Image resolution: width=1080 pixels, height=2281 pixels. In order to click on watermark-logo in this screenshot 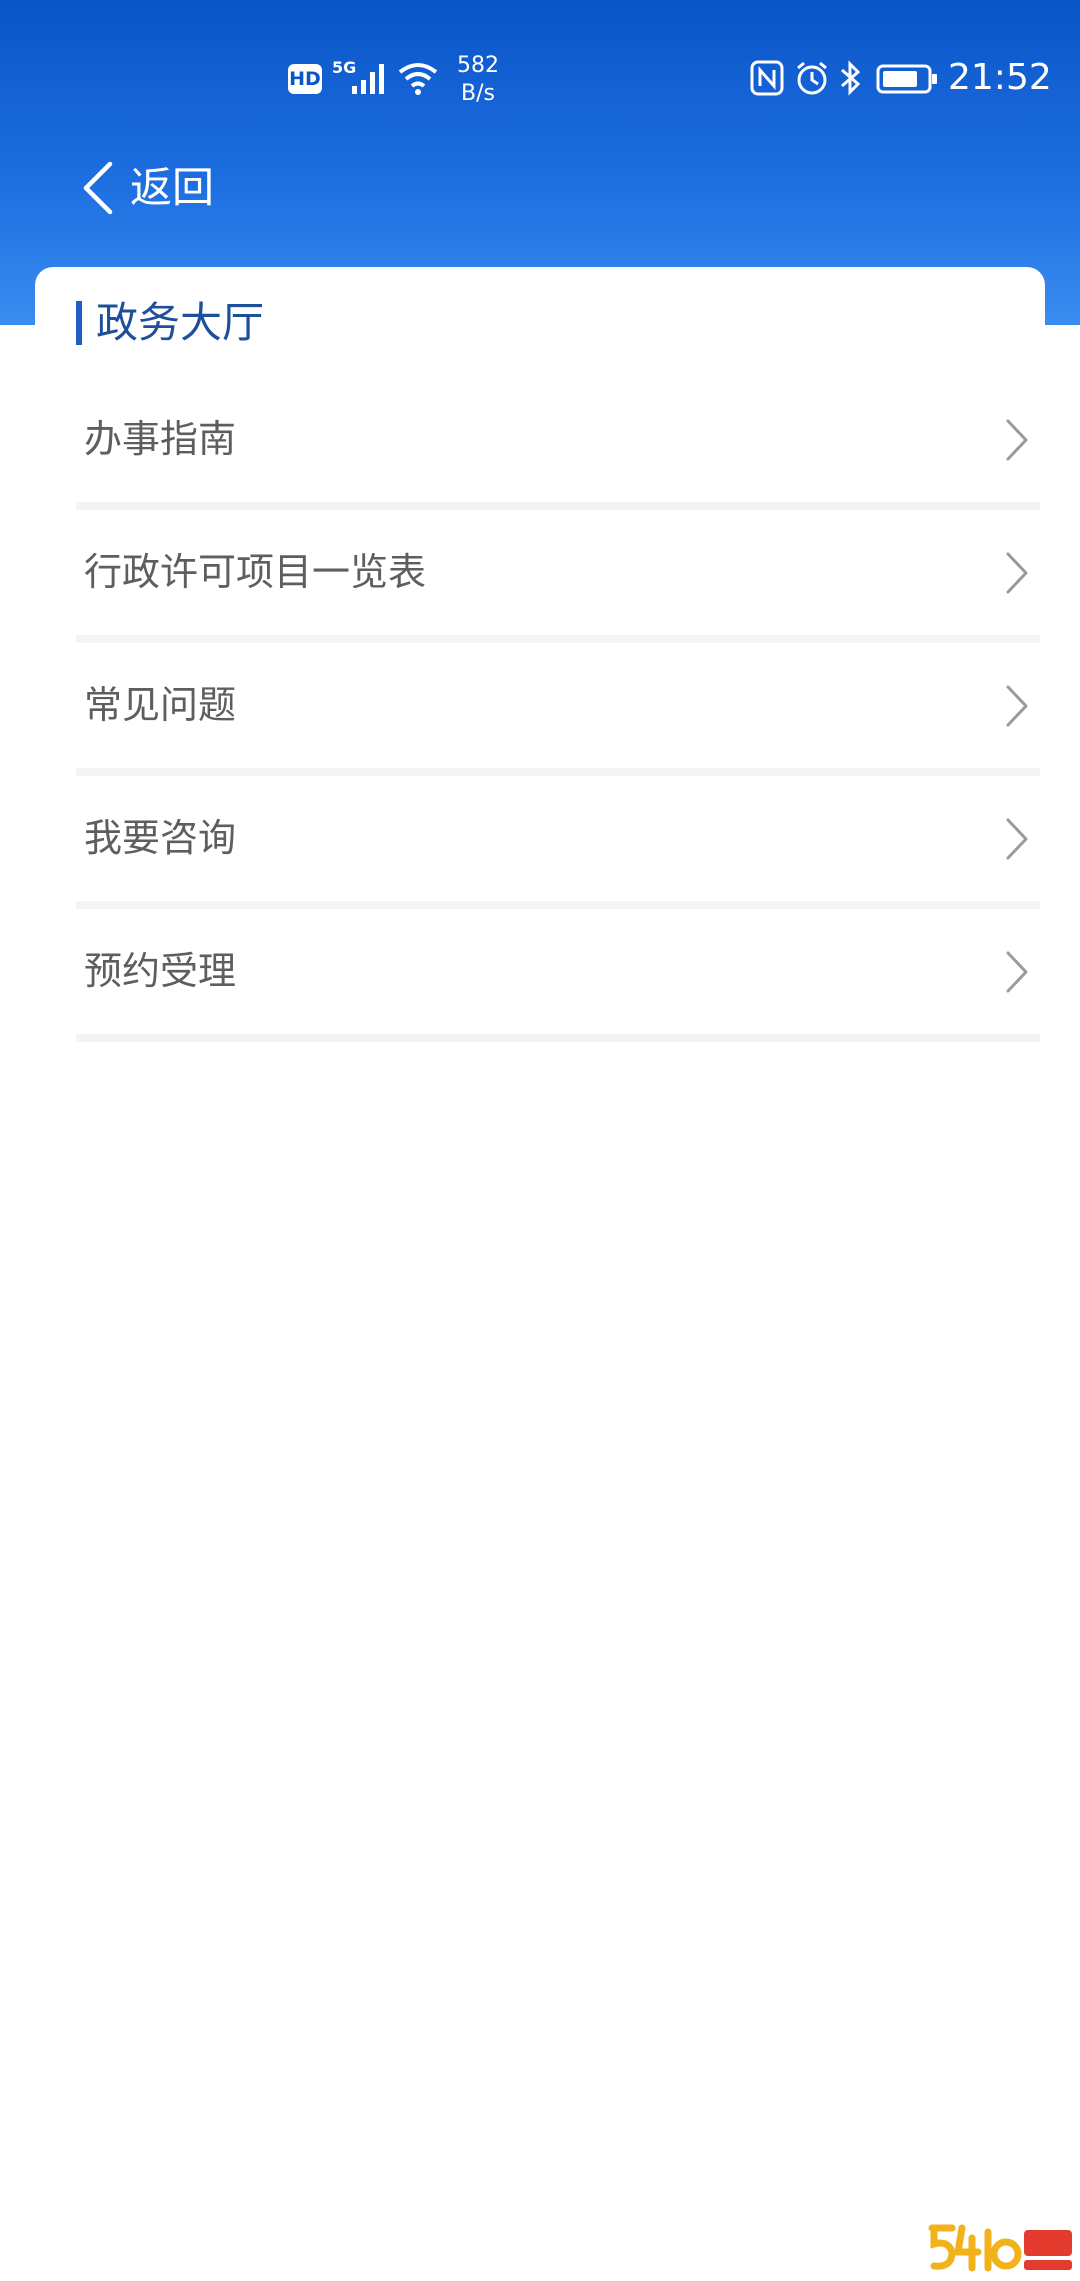, I will do `click(1000, 2248)`.